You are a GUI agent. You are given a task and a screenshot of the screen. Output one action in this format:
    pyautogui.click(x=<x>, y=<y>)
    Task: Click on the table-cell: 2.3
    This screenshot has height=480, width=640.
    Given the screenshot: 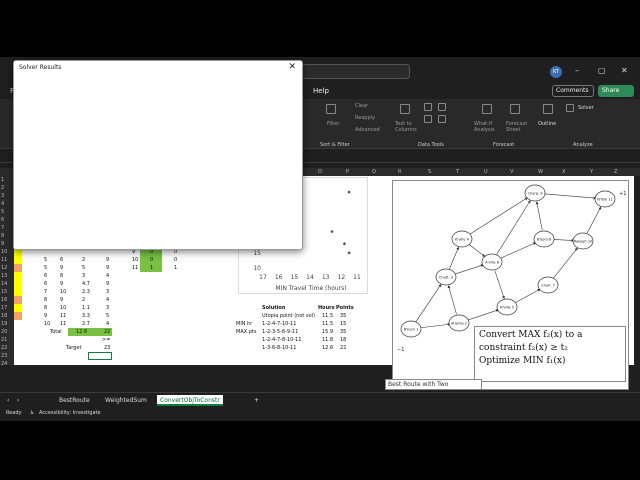 What is the action you would take?
    pyautogui.click(x=86, y=292)
    